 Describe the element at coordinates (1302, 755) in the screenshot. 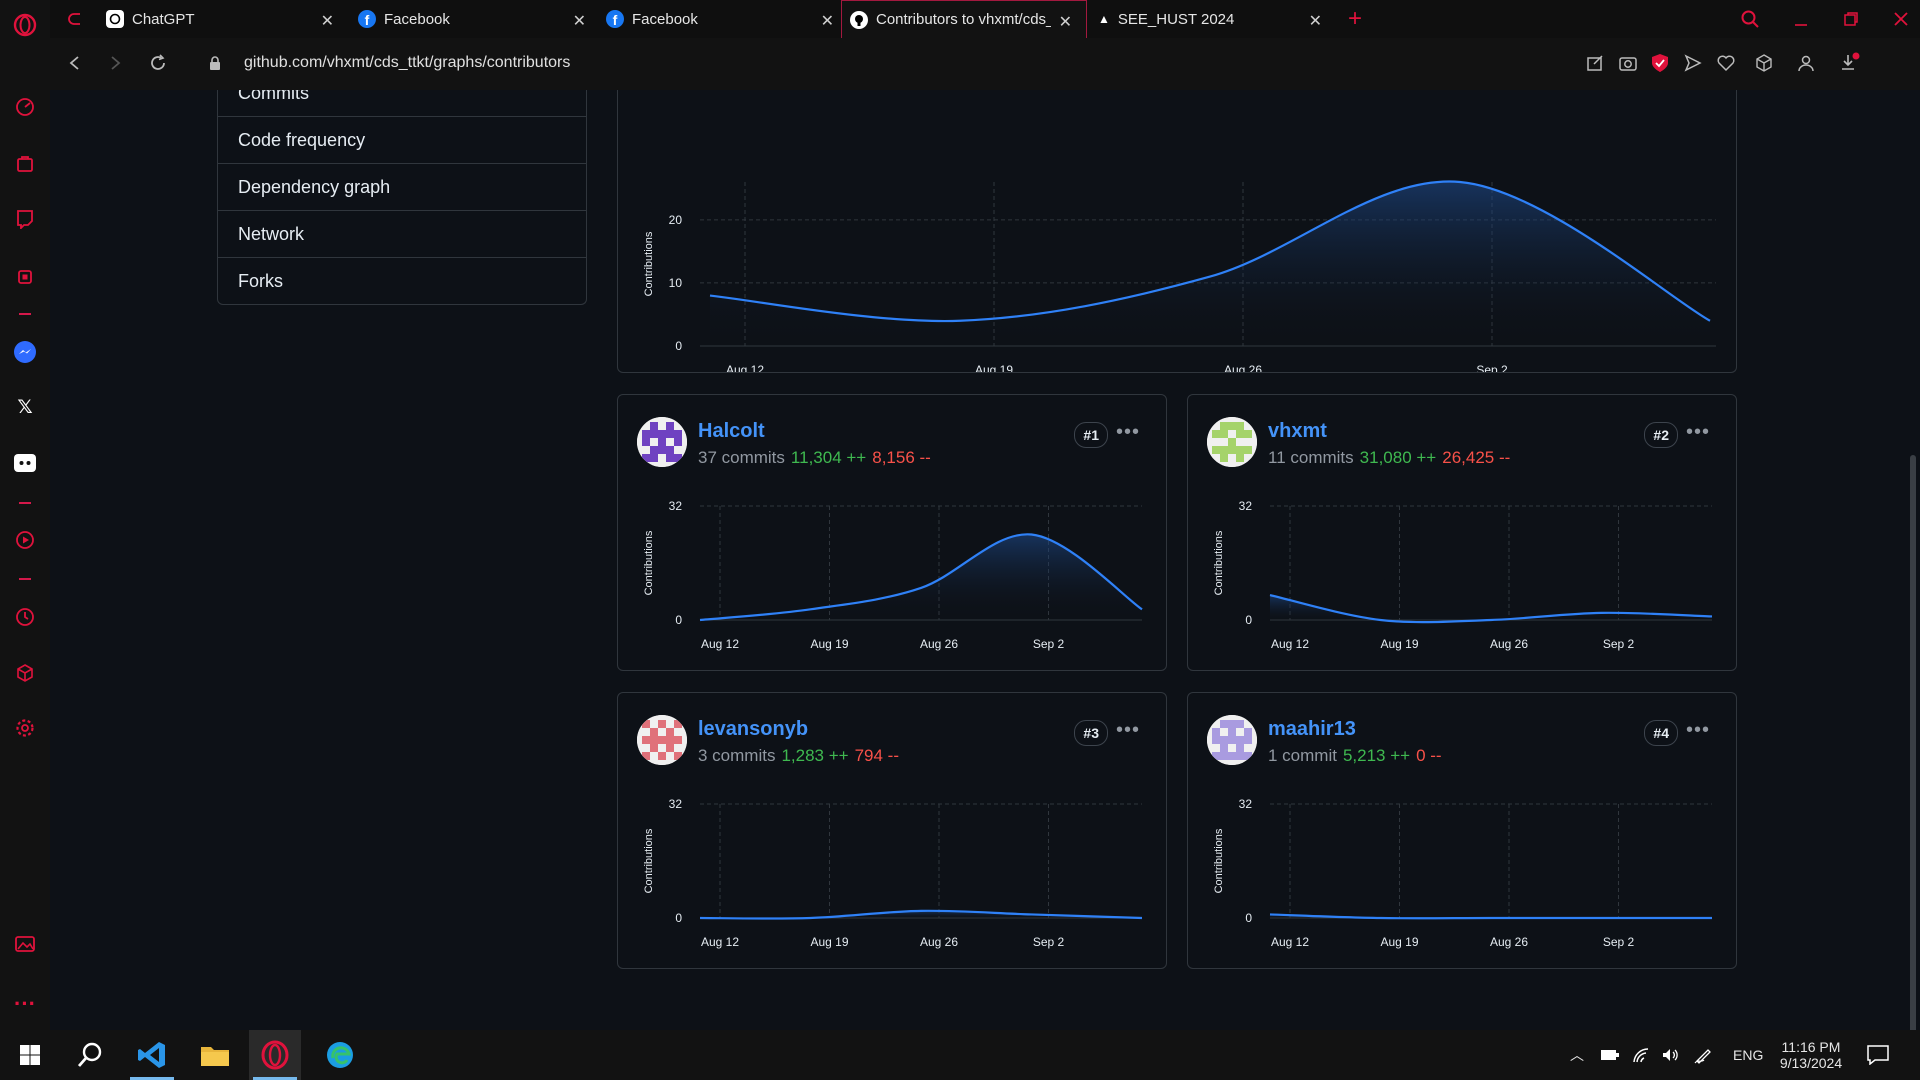

I see `commit-count: 1 commit` at that location.